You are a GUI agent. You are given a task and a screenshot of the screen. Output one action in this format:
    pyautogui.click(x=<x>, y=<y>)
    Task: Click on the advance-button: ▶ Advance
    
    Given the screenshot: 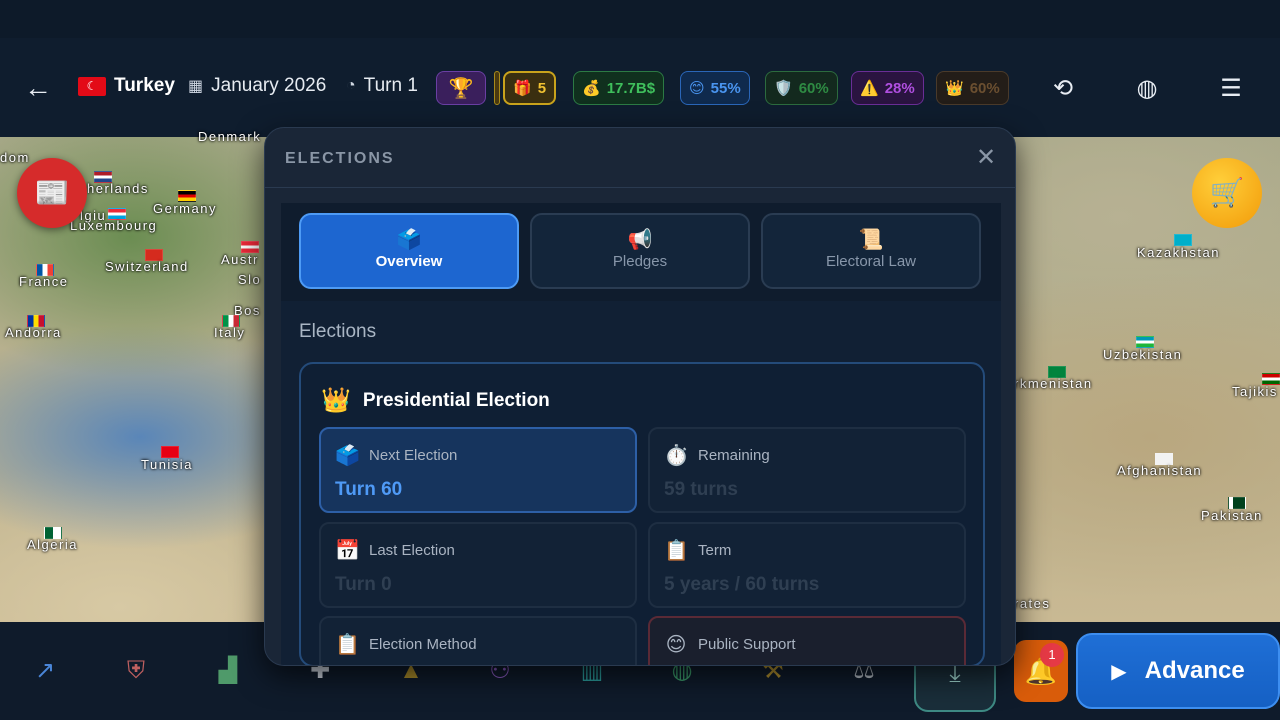 What is the action you would take?
    pyautogui.click(x=1178, y=671)
    